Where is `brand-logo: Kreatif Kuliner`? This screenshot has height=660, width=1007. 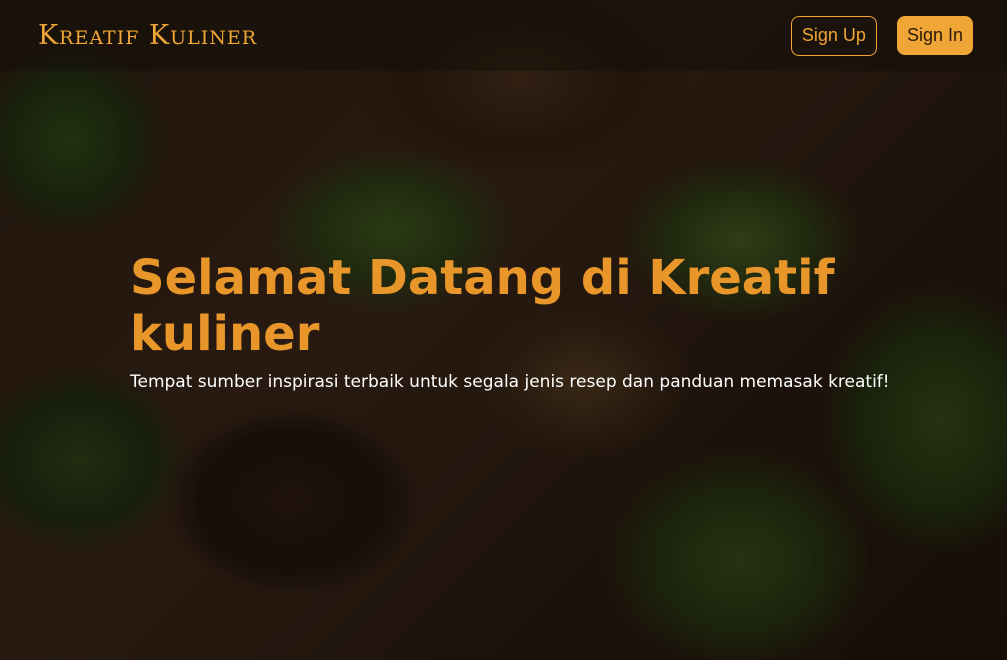
brand-logo: Kreatif Kuliner is located at coordinates (147, 35).